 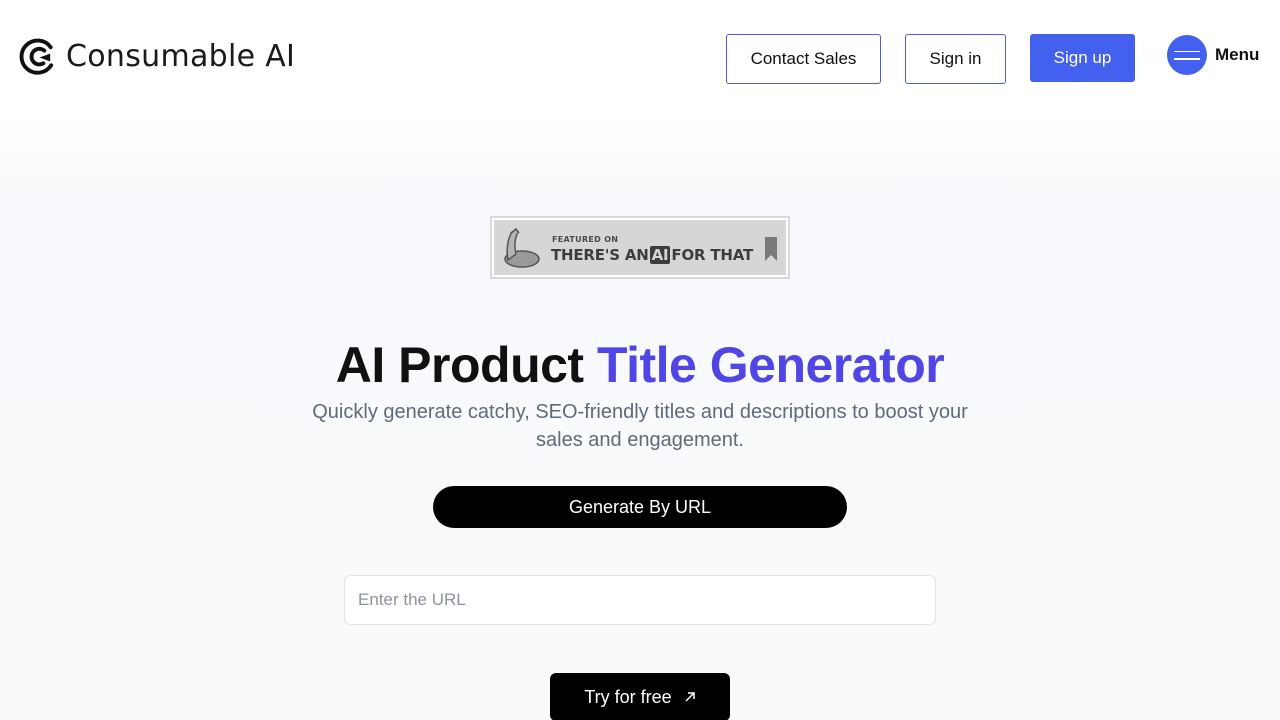 What do you see at coordinates (600, 255) in the screenshot?
I see `badge-text-before: THERE'S AN` at bounding box center [600, 255].